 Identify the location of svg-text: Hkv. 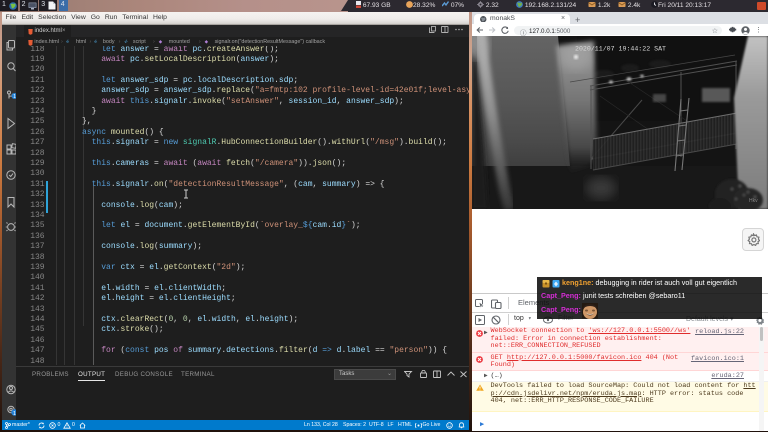
(753, 201).